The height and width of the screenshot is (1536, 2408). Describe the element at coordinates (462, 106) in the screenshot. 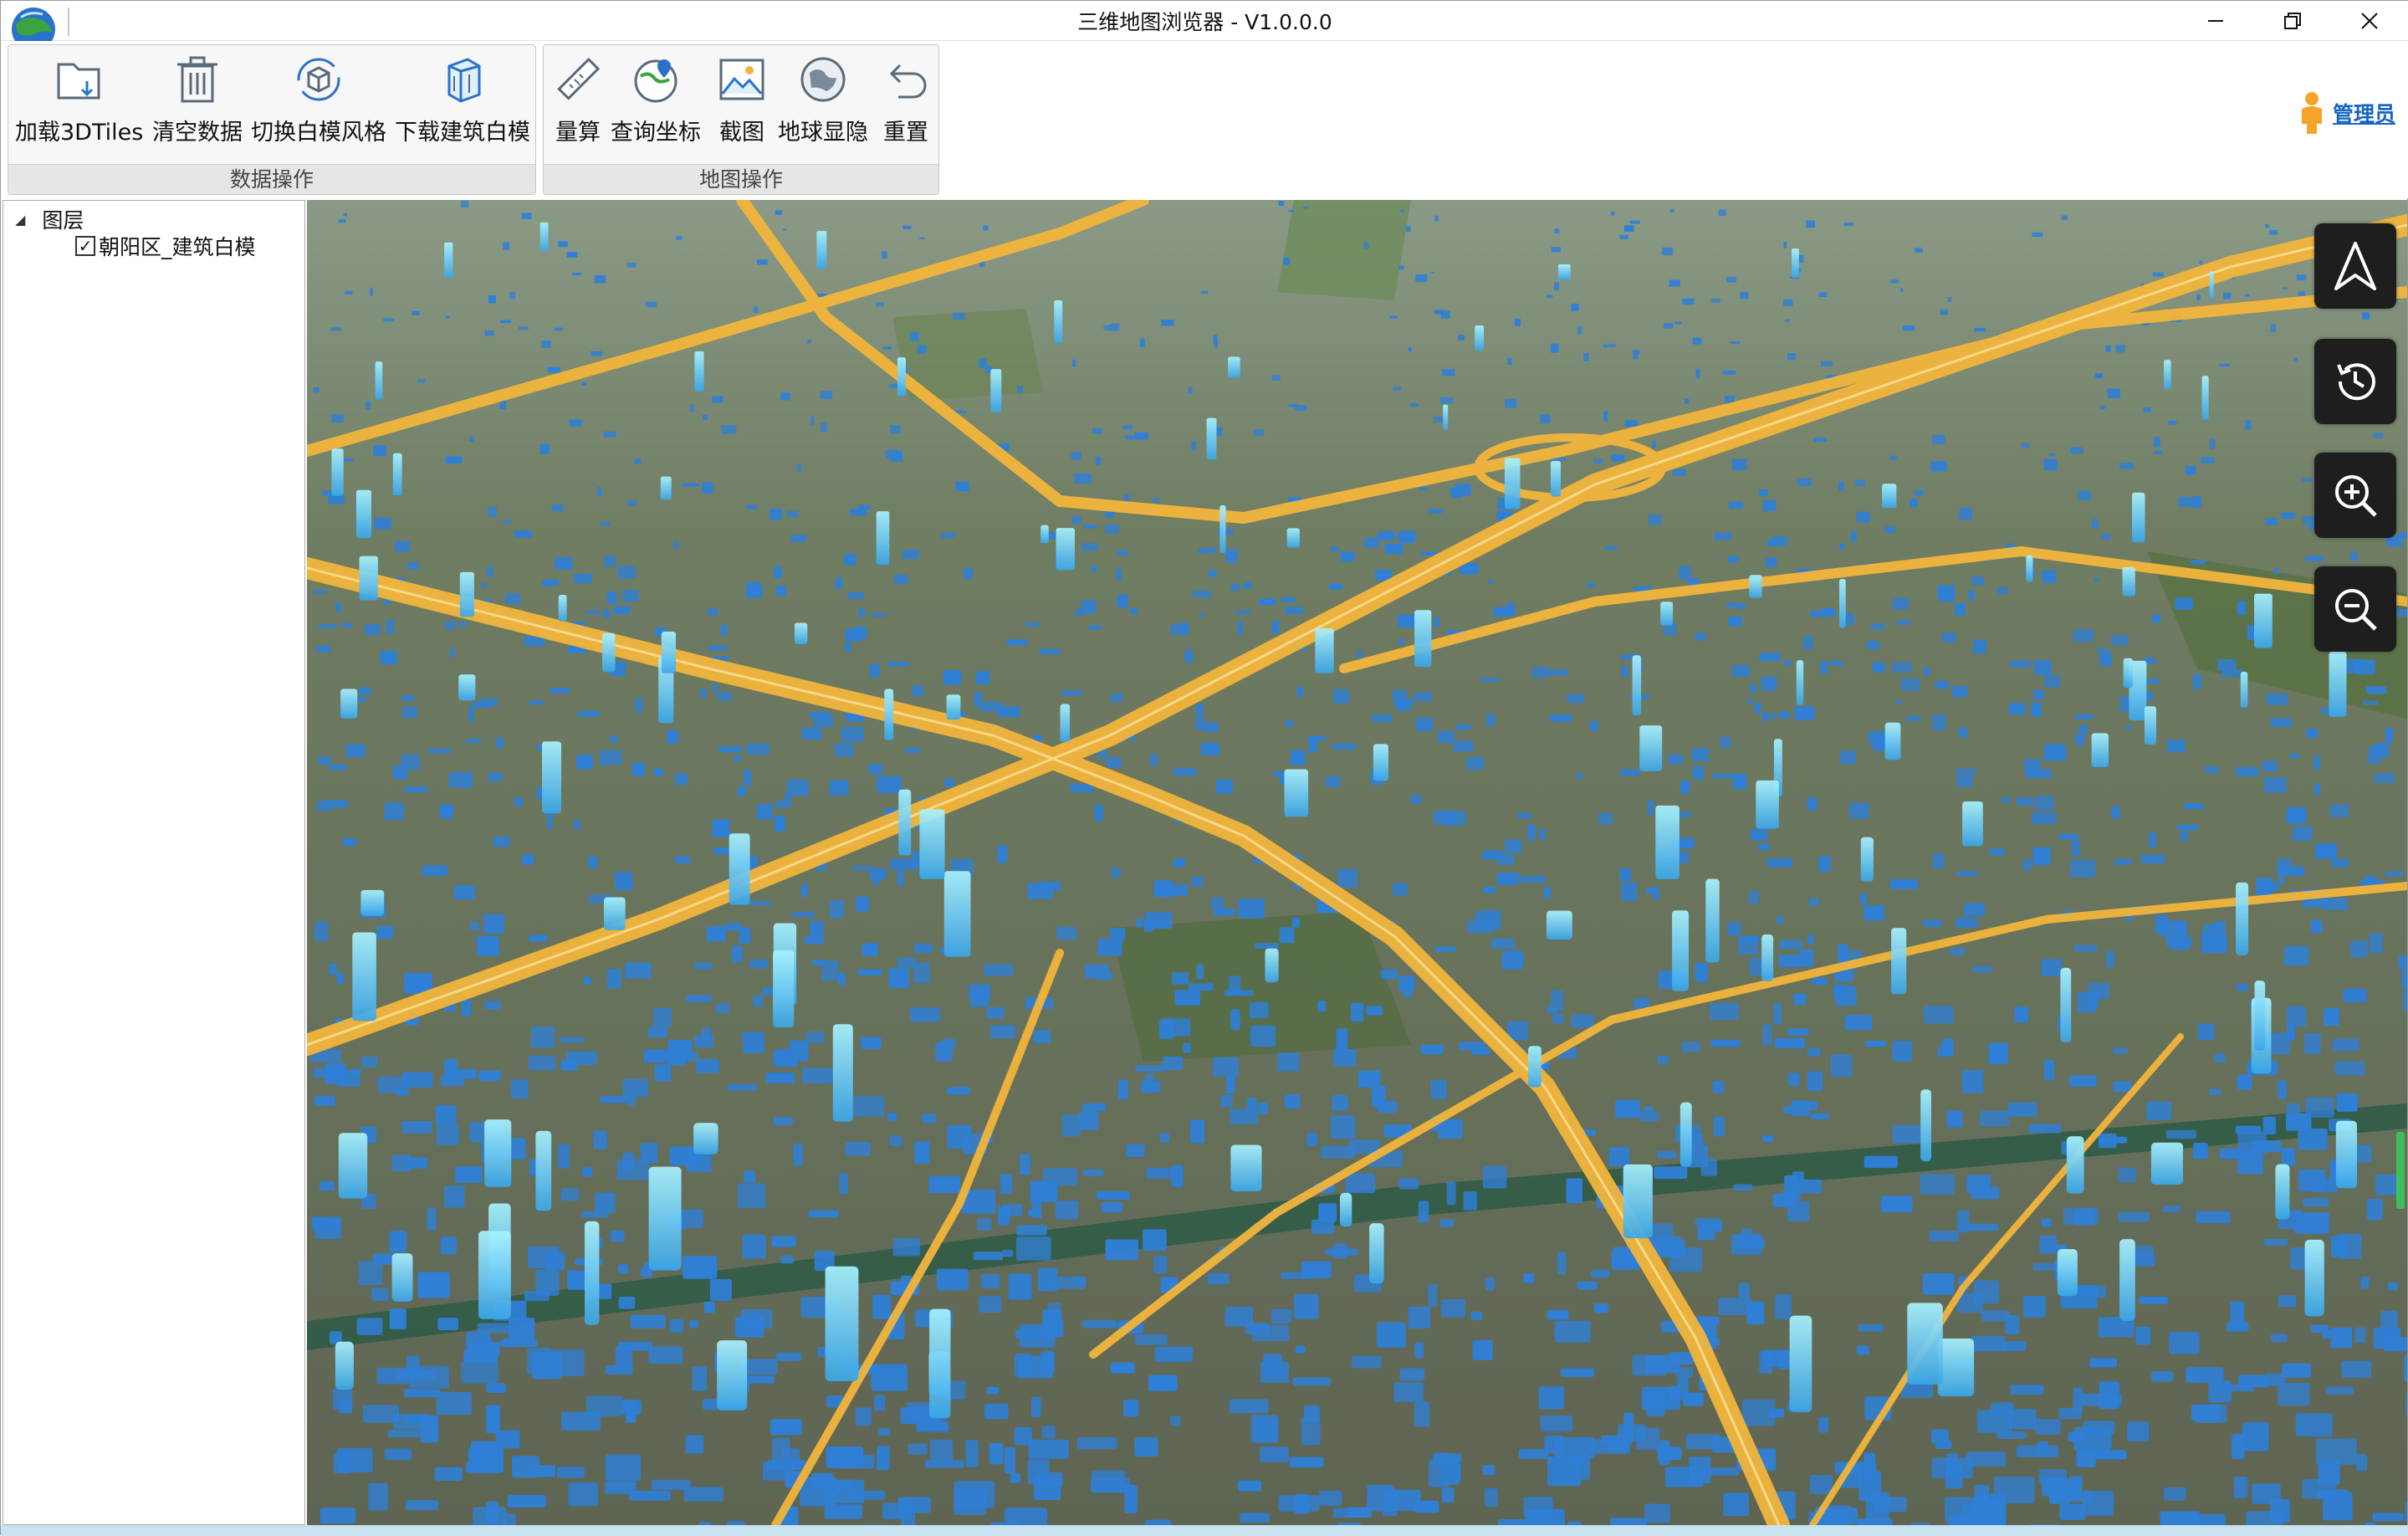

I see `download-buildings-button: 下载建筑白模` at that location.